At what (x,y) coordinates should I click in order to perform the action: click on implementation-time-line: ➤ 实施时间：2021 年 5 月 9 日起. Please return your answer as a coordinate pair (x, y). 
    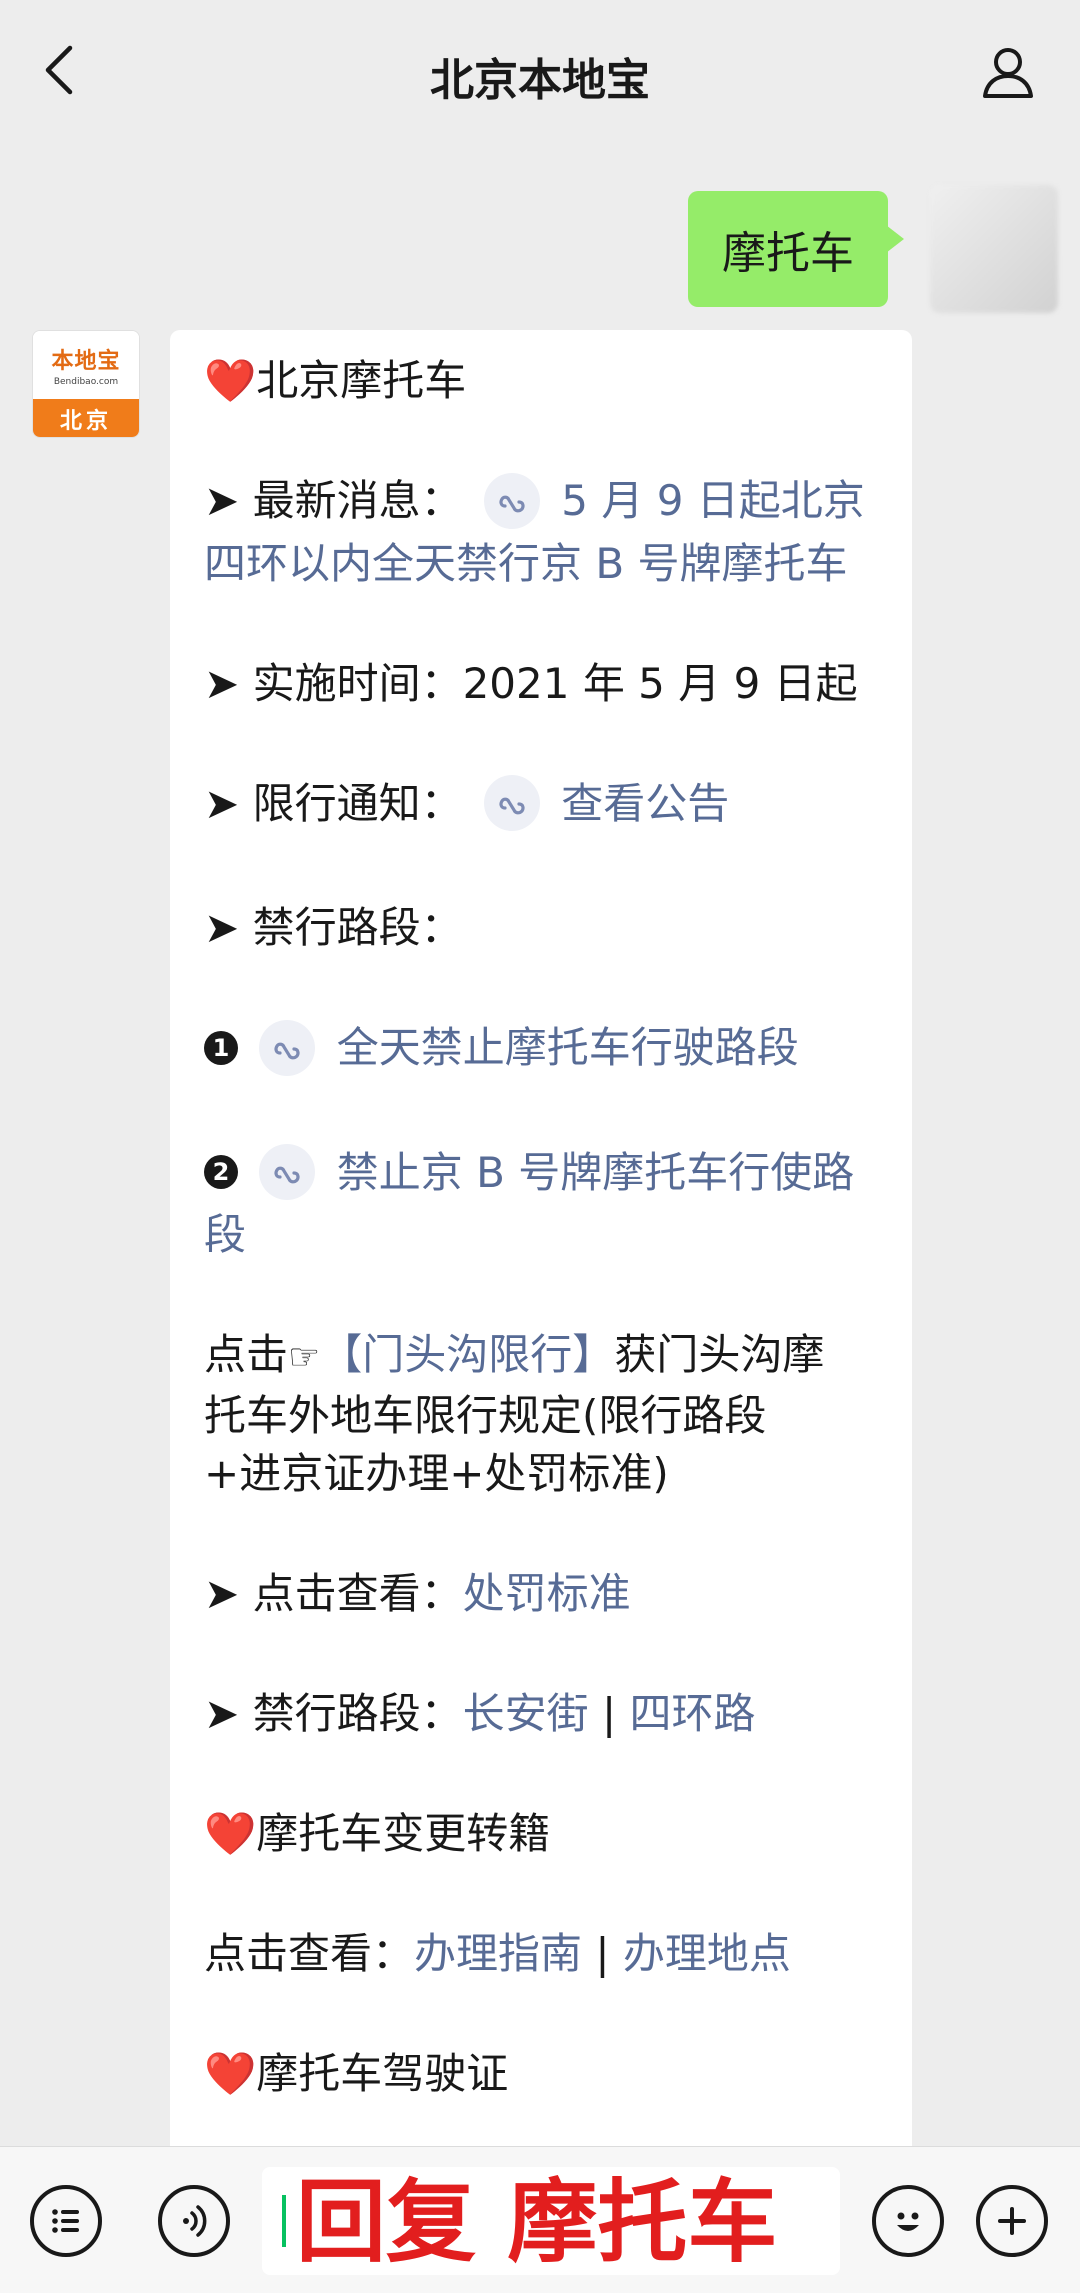
    Looking at the image, I should click on (531, 683).